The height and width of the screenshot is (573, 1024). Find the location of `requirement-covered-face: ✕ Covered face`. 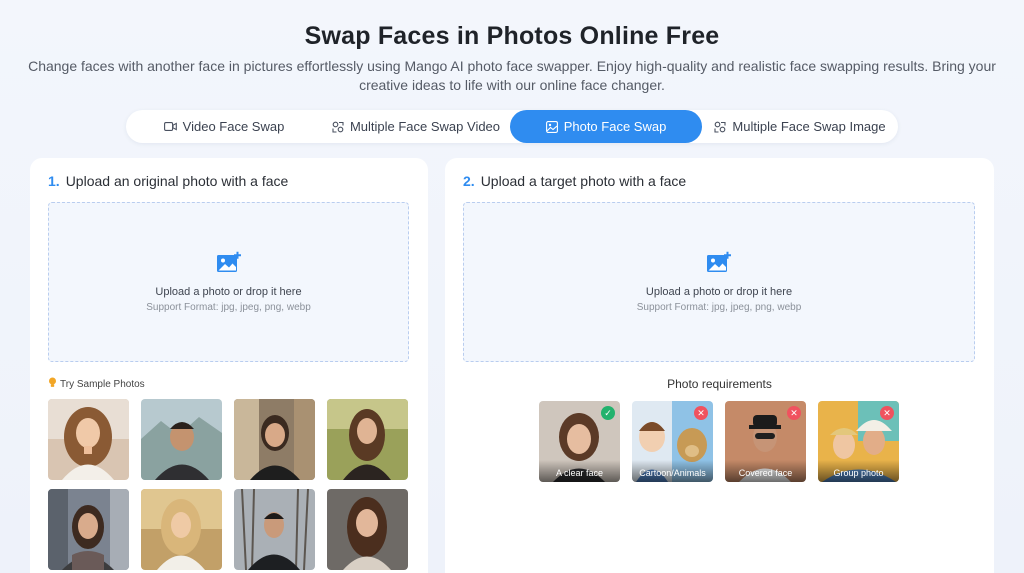

requirement-covered-face: ✕ Covered face is located at coordinates (765, 441).